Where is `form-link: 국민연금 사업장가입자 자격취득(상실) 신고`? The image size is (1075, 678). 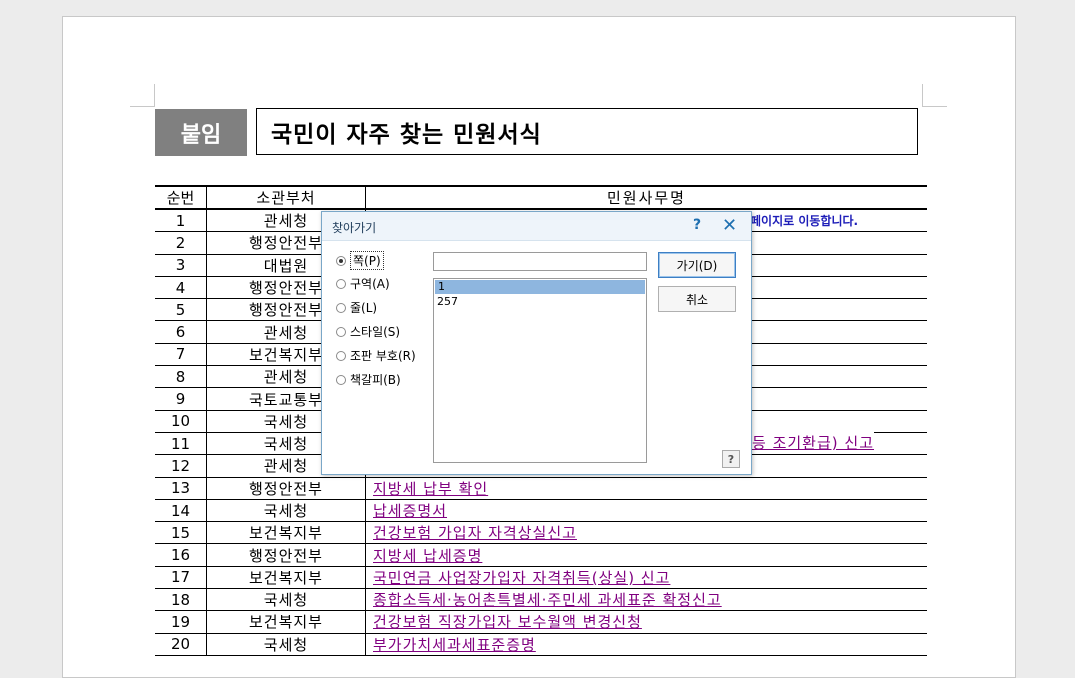 form-link: 국민연금 사업장가입자 자격취득(상실) 신고 is located at coordinates (521, 578).